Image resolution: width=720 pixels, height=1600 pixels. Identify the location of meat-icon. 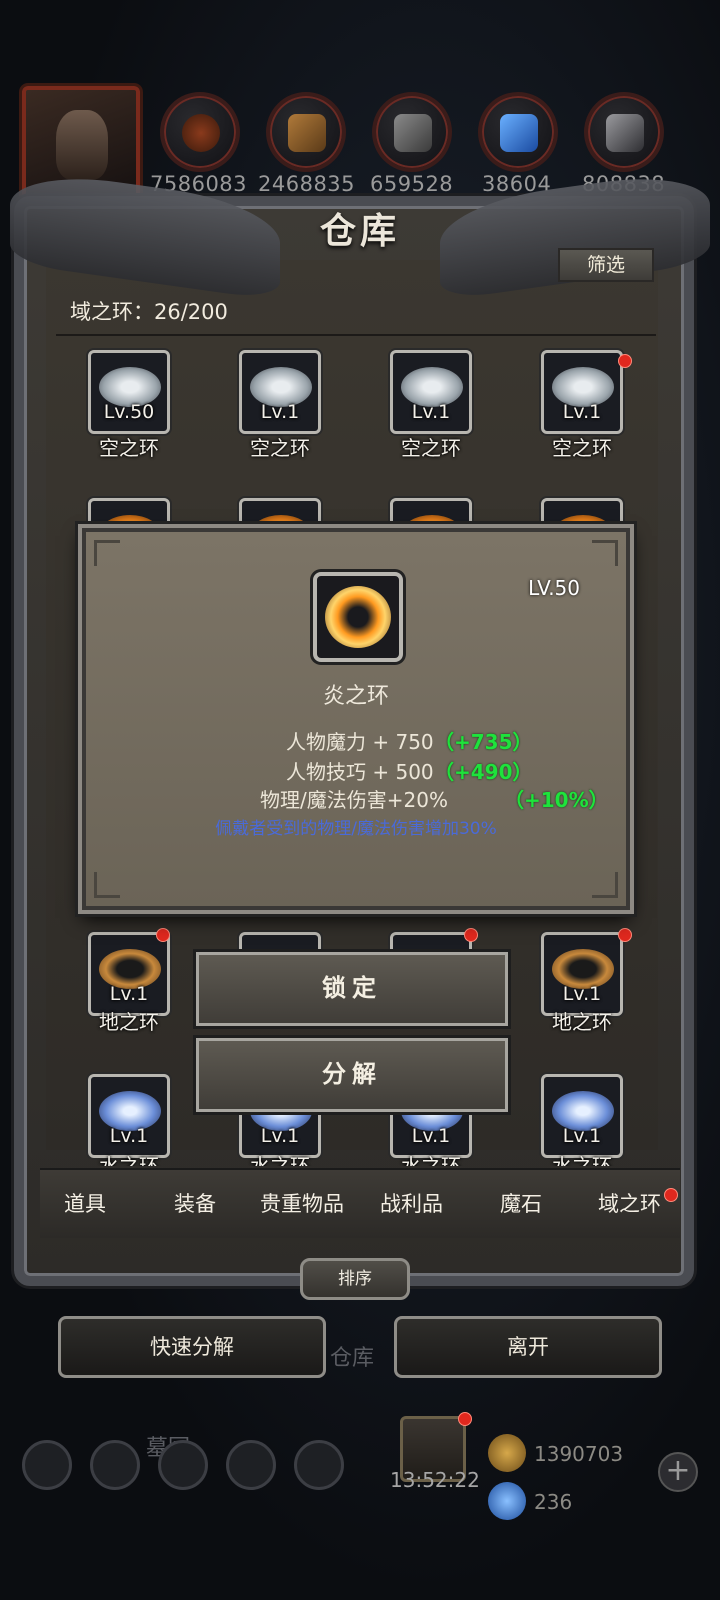
(201, 133).